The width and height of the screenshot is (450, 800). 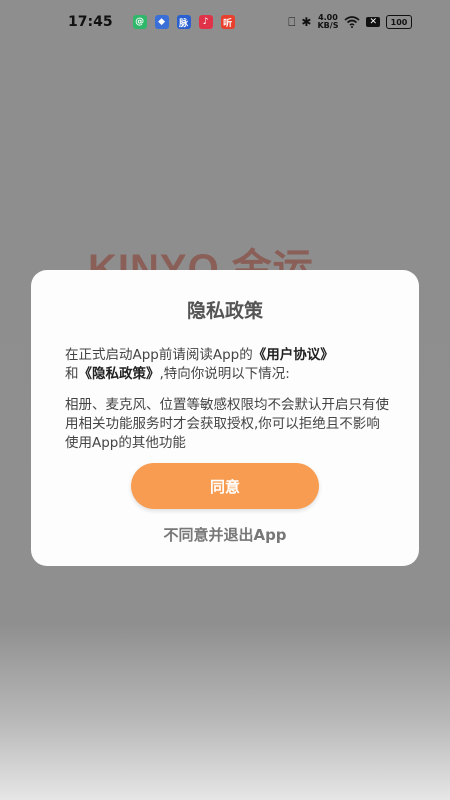 I want to click on wifi-icon, so click(x=352, y=22).